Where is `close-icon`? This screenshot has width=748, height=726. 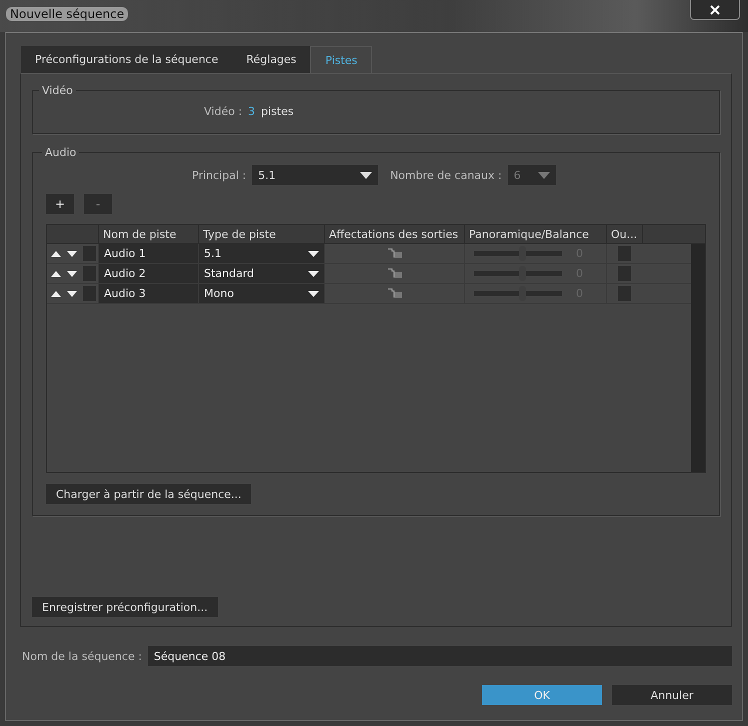
close-icon is located at coordinates (715, 9).